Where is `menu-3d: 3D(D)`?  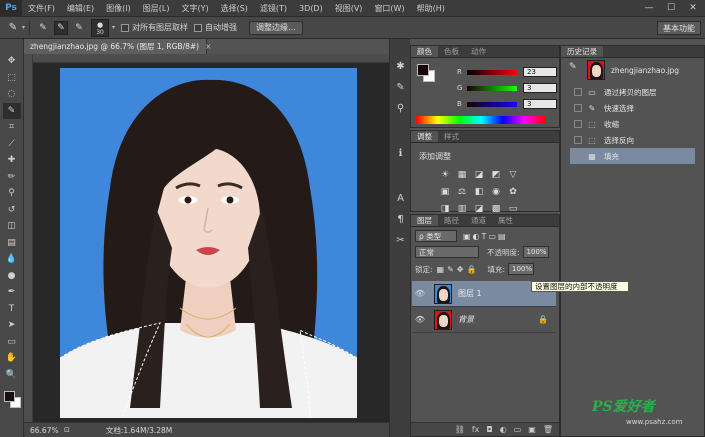 menu-3d: 3D(D) is located at coordinates (311, 8).